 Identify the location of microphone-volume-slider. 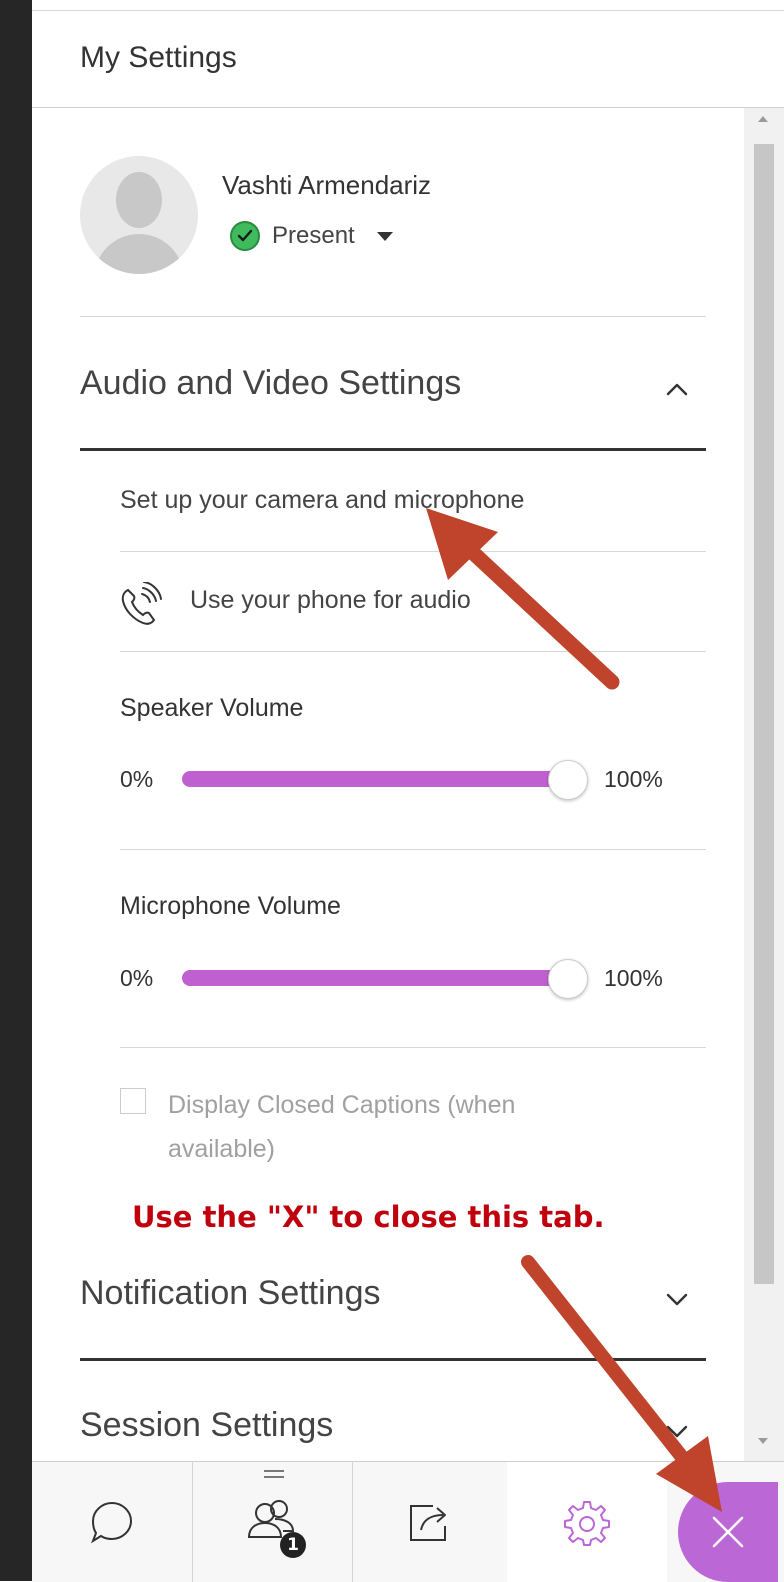
(372, 978).